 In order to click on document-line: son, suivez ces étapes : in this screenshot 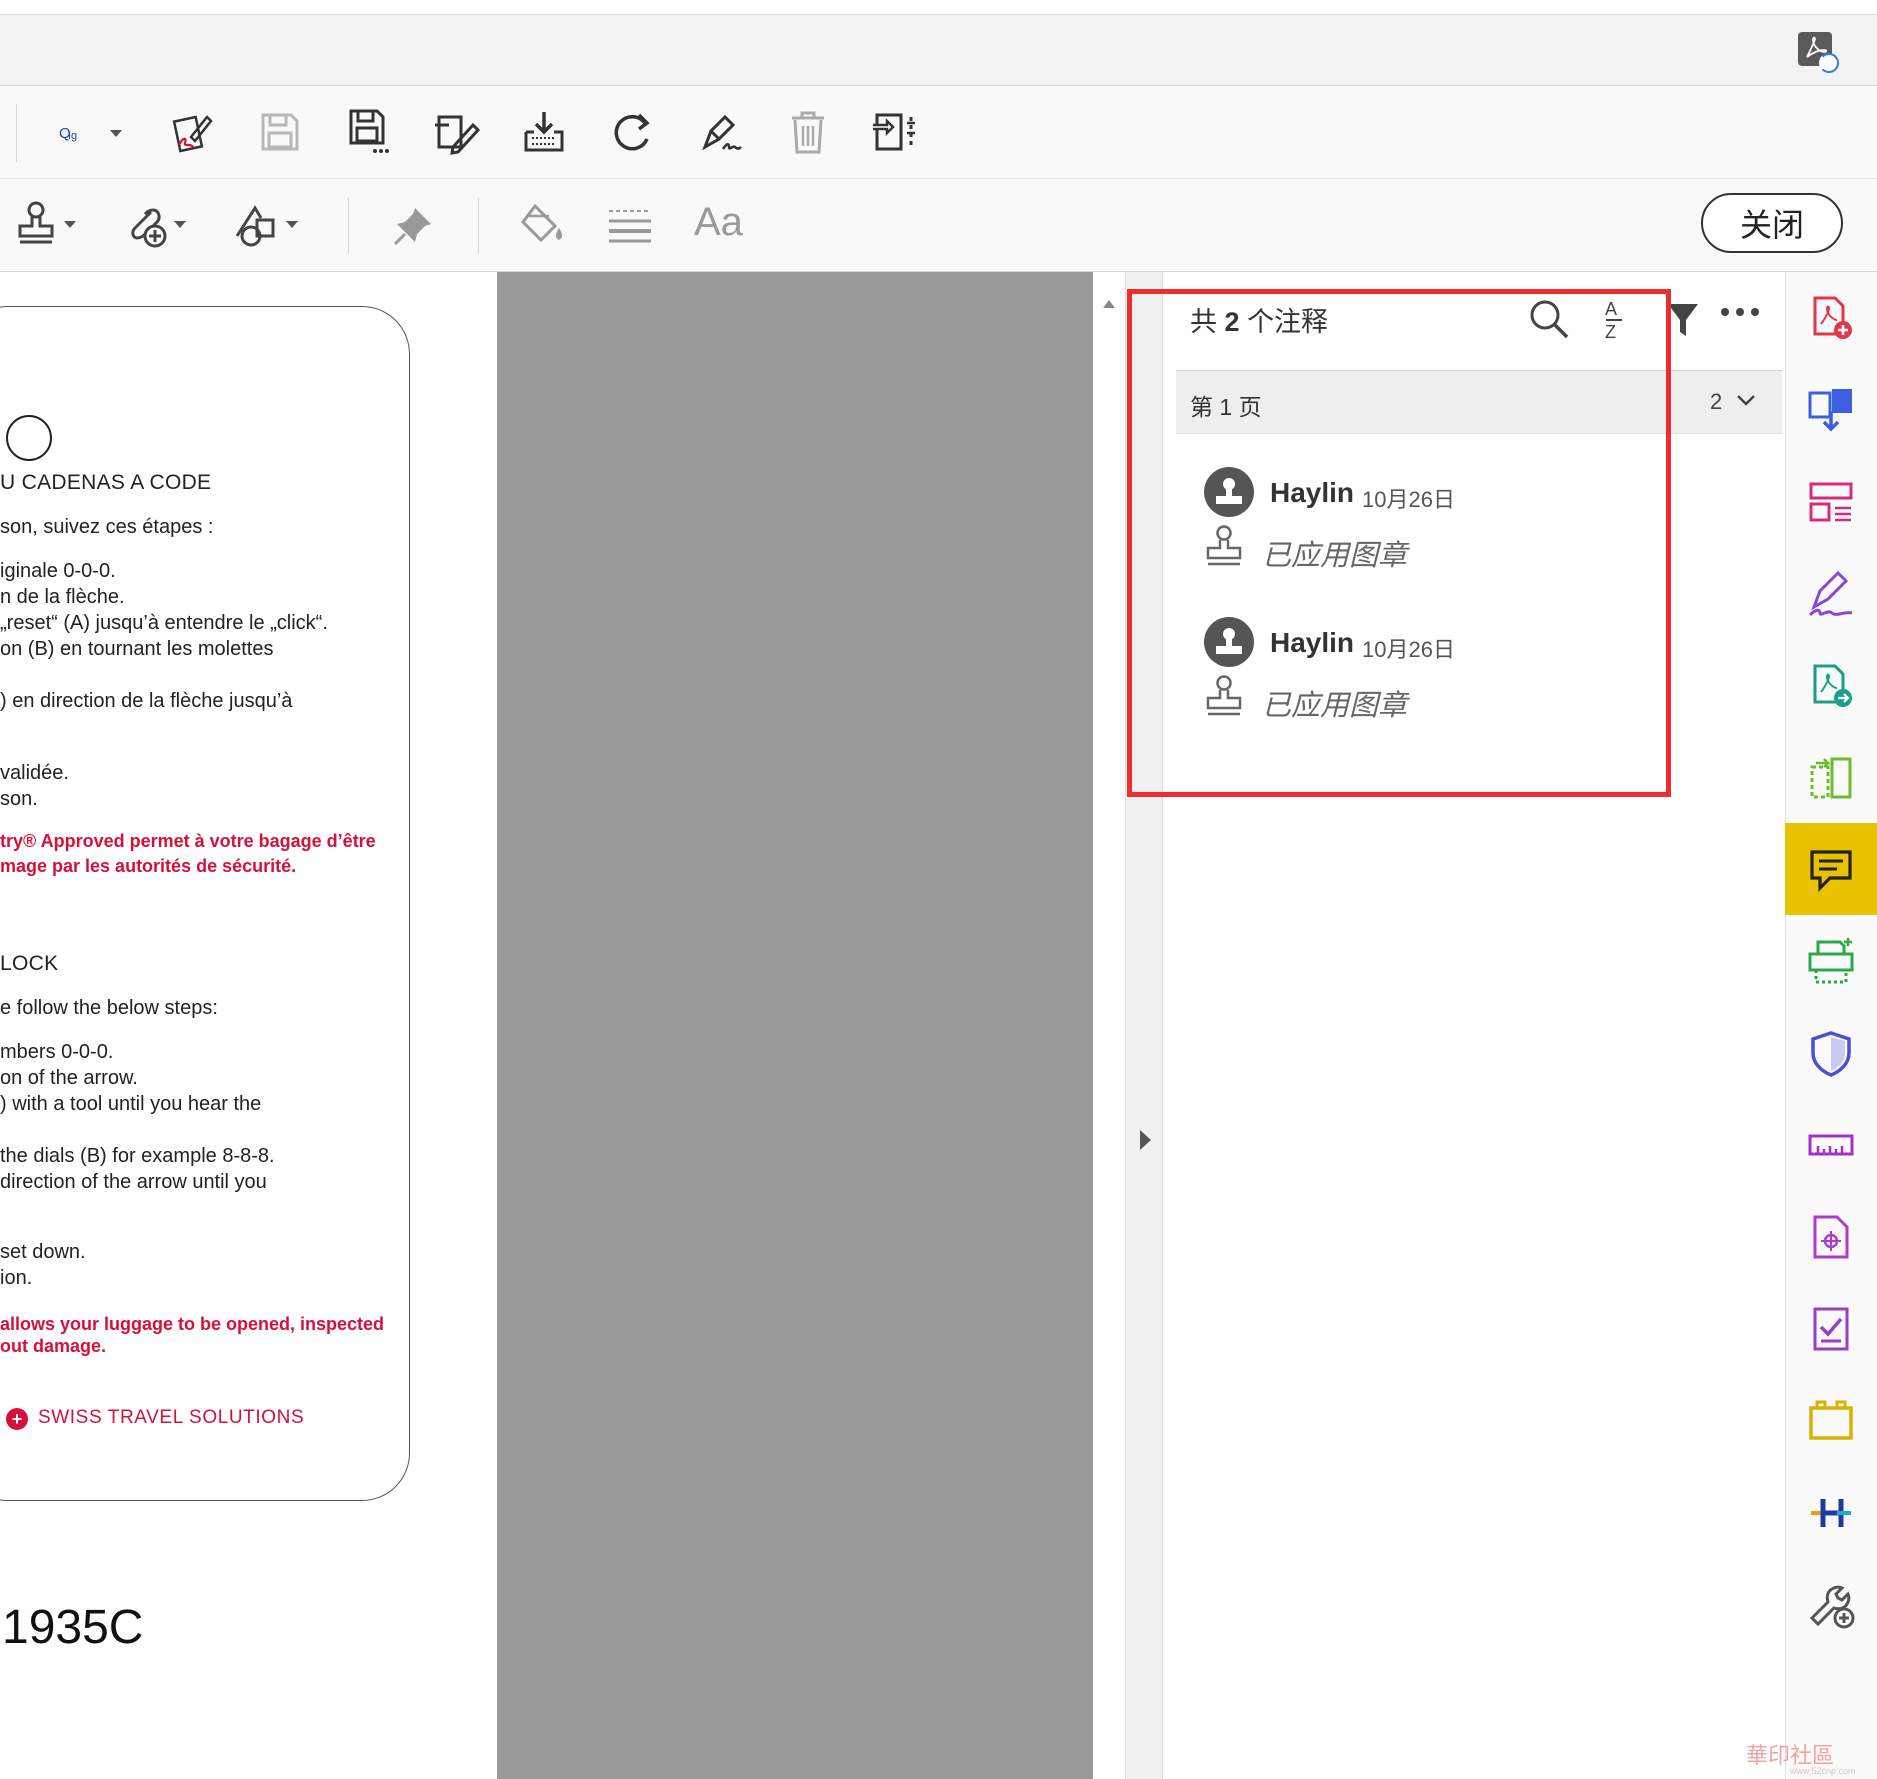, I will do `click(107, 527)`.